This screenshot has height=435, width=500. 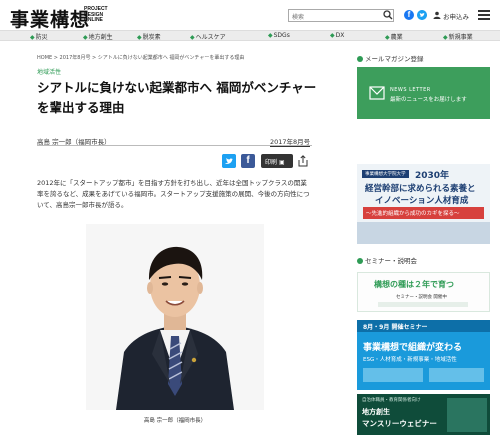 What do you see at coordinates (98, 36) in the screenshot?
I see `nav-item-chihou: ◆地方創生` at bounding box center [98, 36].